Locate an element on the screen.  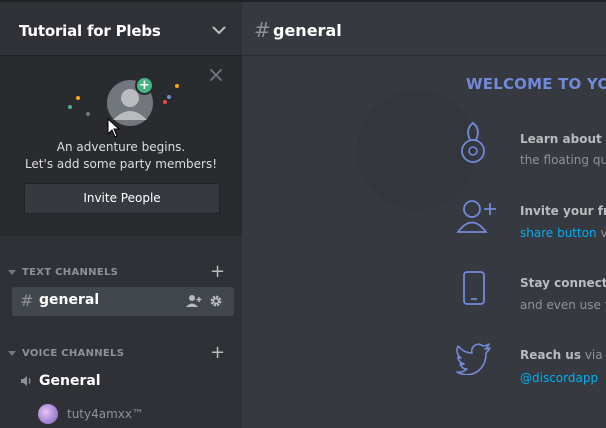
invite-people-button: Invite People is located at coordinates (122, 198).